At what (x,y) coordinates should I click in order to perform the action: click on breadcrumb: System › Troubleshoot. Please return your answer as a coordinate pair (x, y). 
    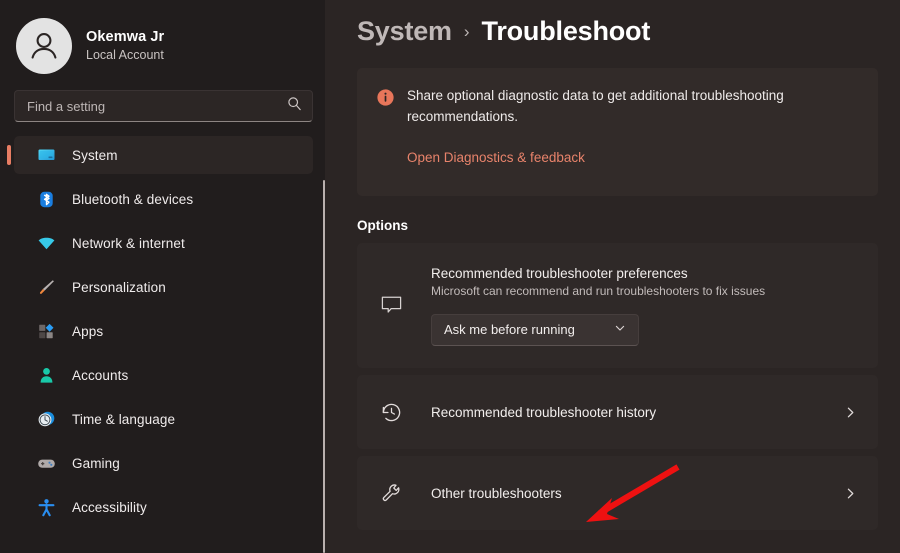
    Looking at the image, I should click on (617, 24).